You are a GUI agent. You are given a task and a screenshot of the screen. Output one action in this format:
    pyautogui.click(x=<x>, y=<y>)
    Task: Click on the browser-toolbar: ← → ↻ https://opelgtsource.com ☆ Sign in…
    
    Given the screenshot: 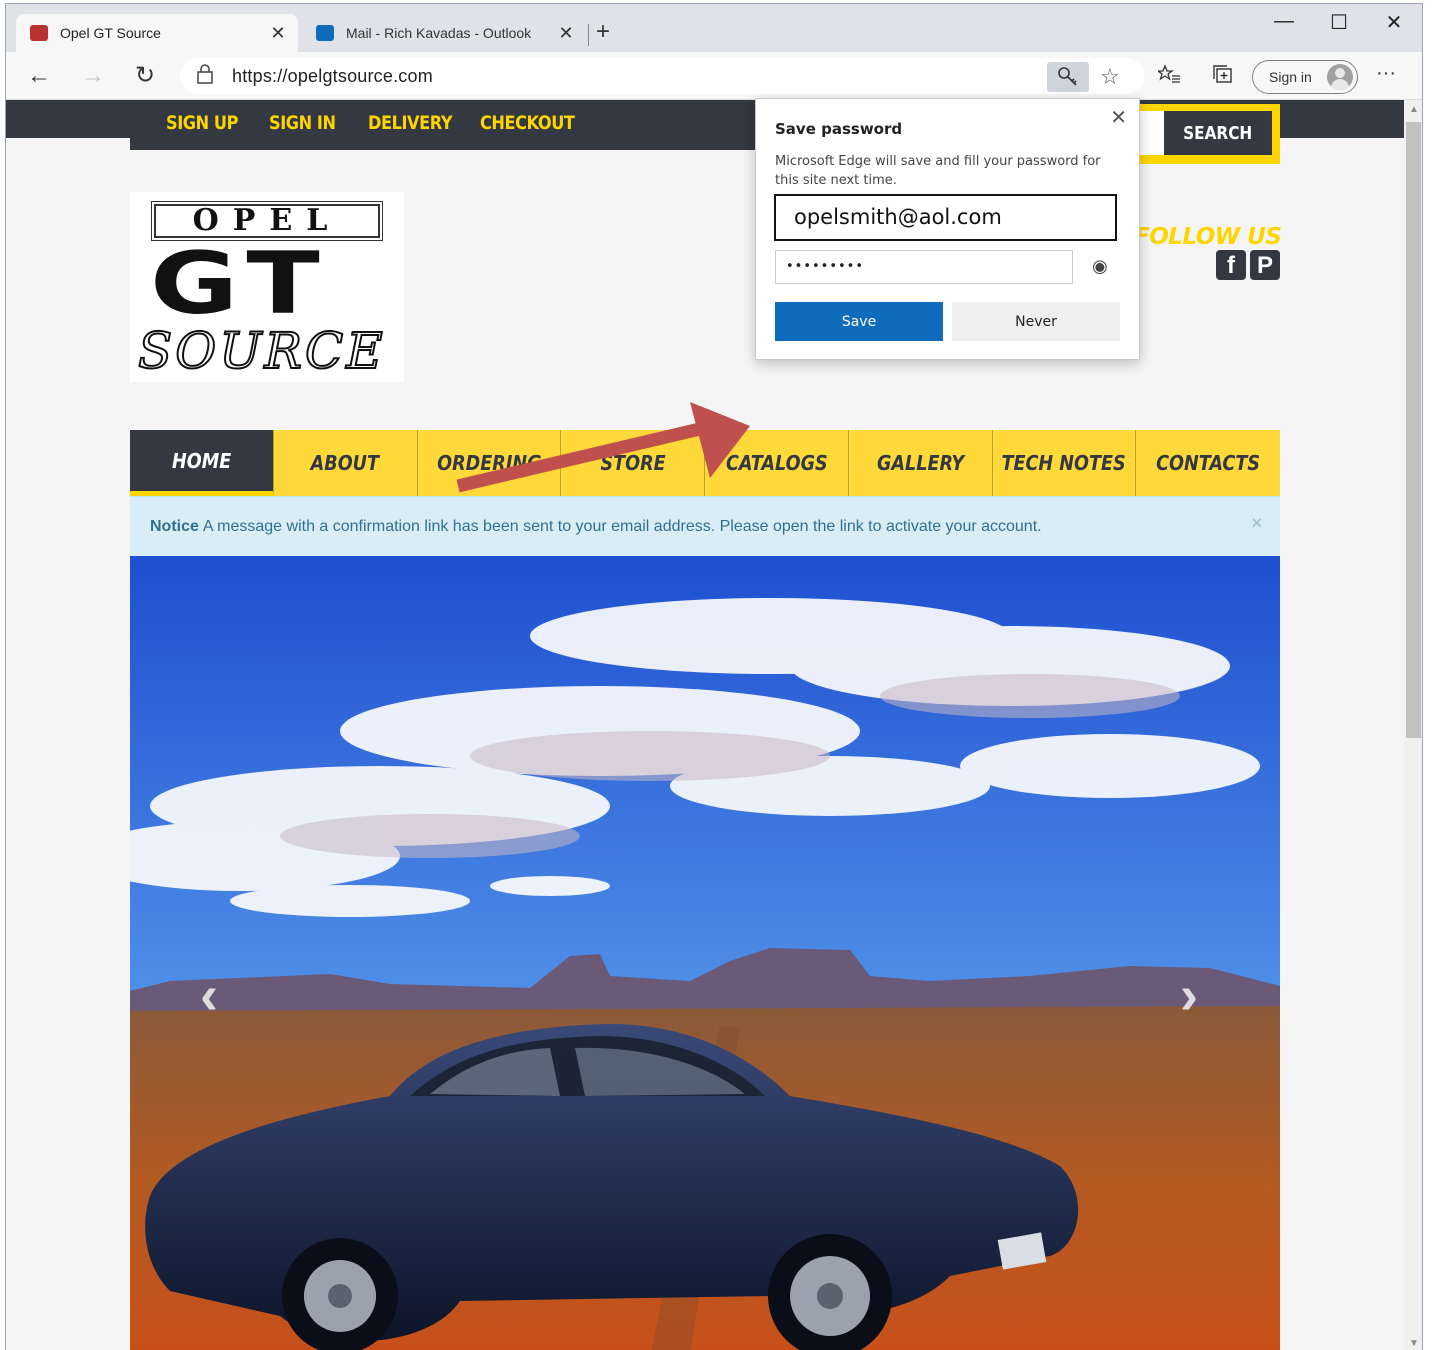 What is the action you would take?
    pyautogui.click(x=714, y=76)
    